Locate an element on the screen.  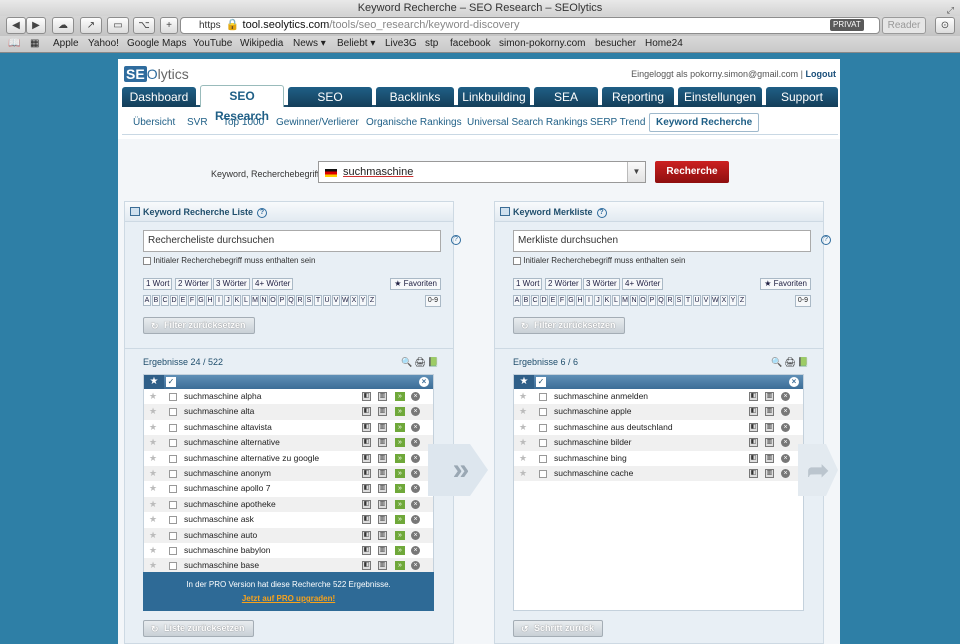
table-row: ★ suchmaschine alta ◧ ▥ » × is located at coordinates (288, 412).